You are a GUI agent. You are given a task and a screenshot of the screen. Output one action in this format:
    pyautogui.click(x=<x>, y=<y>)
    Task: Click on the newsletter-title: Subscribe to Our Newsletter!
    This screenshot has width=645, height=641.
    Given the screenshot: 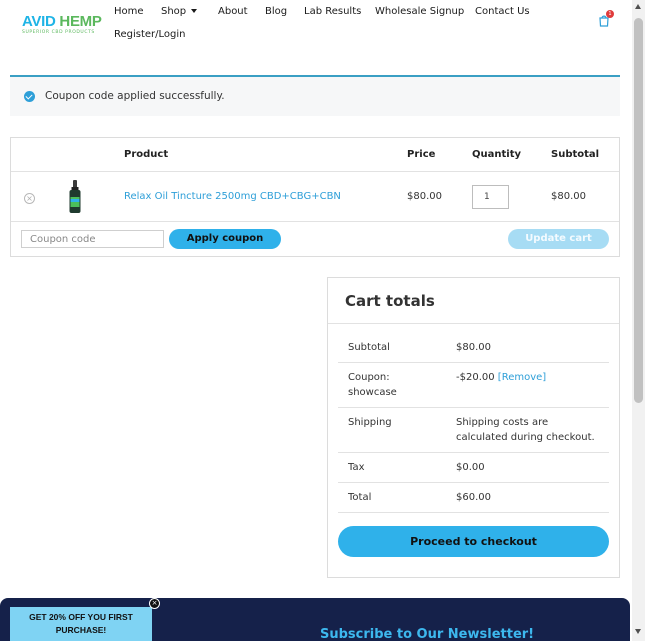 What is the action you would take?
    pyautogui.click(x=427, y=634)
    